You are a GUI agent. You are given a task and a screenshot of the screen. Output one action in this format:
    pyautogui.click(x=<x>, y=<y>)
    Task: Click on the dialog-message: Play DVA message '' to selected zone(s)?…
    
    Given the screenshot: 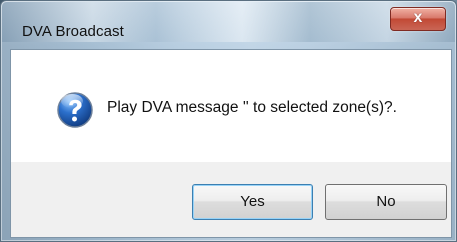 What is the action you would take?
    pyautogui.click(x=252, y=107)
    